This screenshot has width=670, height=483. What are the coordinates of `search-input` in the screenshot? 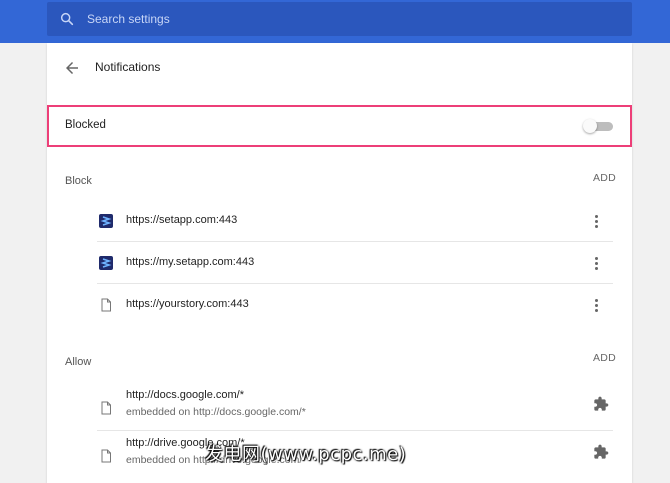 It's located at (352, 19).